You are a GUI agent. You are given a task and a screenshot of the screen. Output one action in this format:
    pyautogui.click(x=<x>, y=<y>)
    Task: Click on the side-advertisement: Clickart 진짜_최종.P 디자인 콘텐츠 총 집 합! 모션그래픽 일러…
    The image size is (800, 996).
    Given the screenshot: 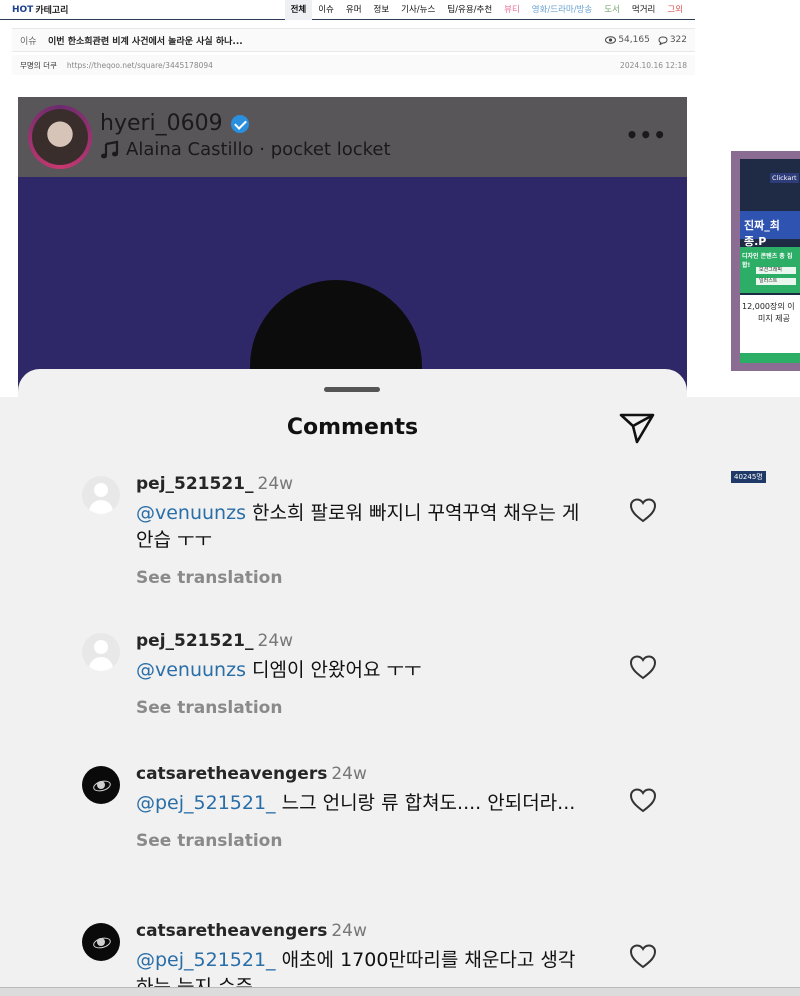 What is the action you would take?
    pyautogui.click(x=765, y=261)
    